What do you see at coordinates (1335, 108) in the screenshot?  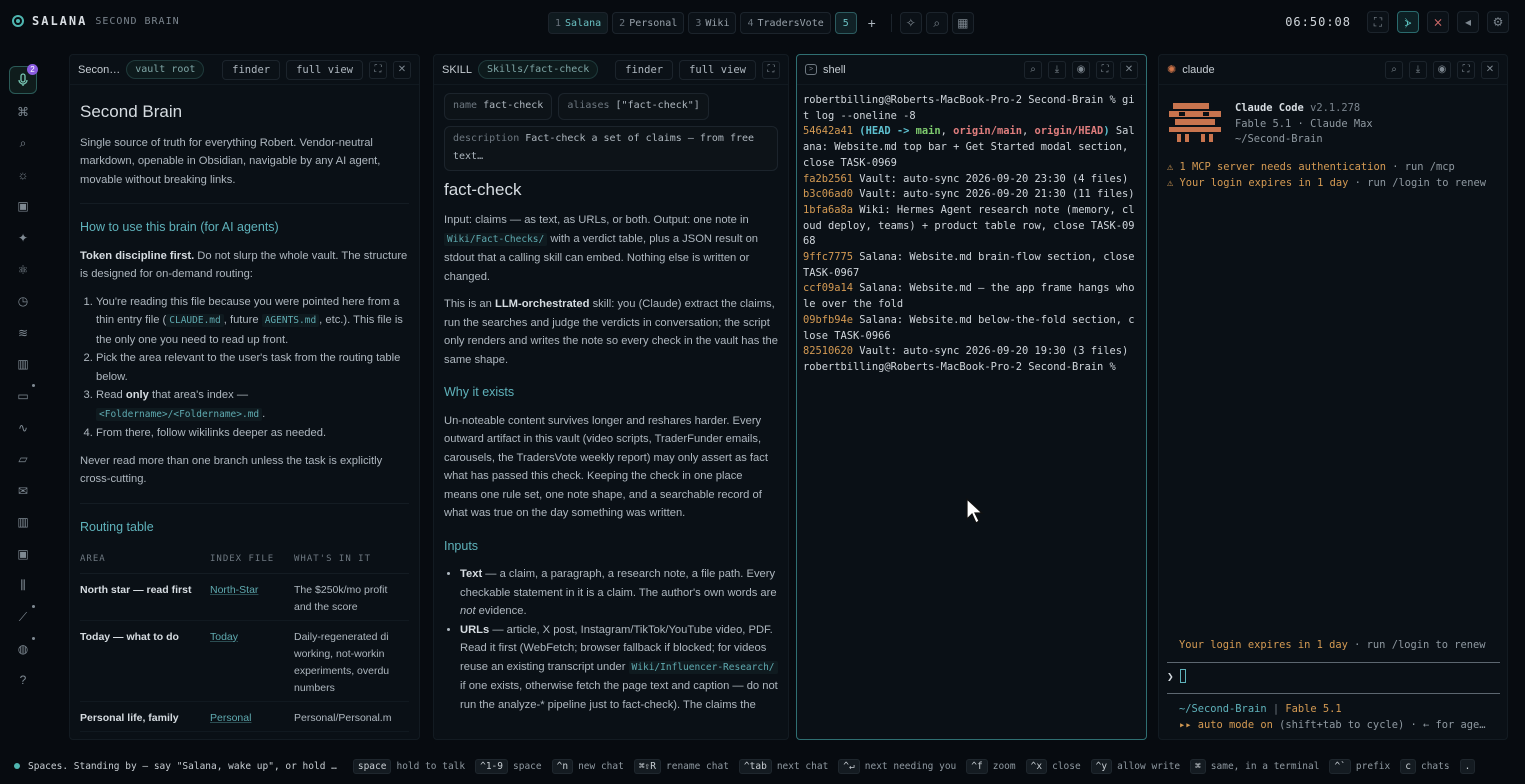 I see `app-version: v2.1.278` at bounding box center [1335, 108].